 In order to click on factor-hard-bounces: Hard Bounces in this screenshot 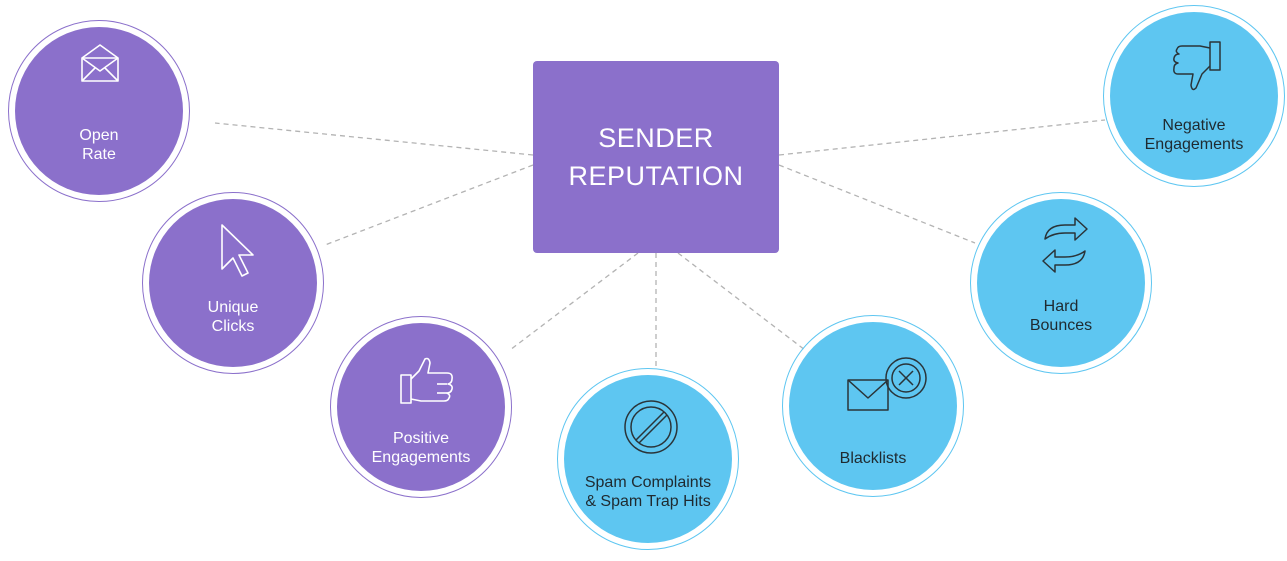, I will do `click(1061, 283)`.